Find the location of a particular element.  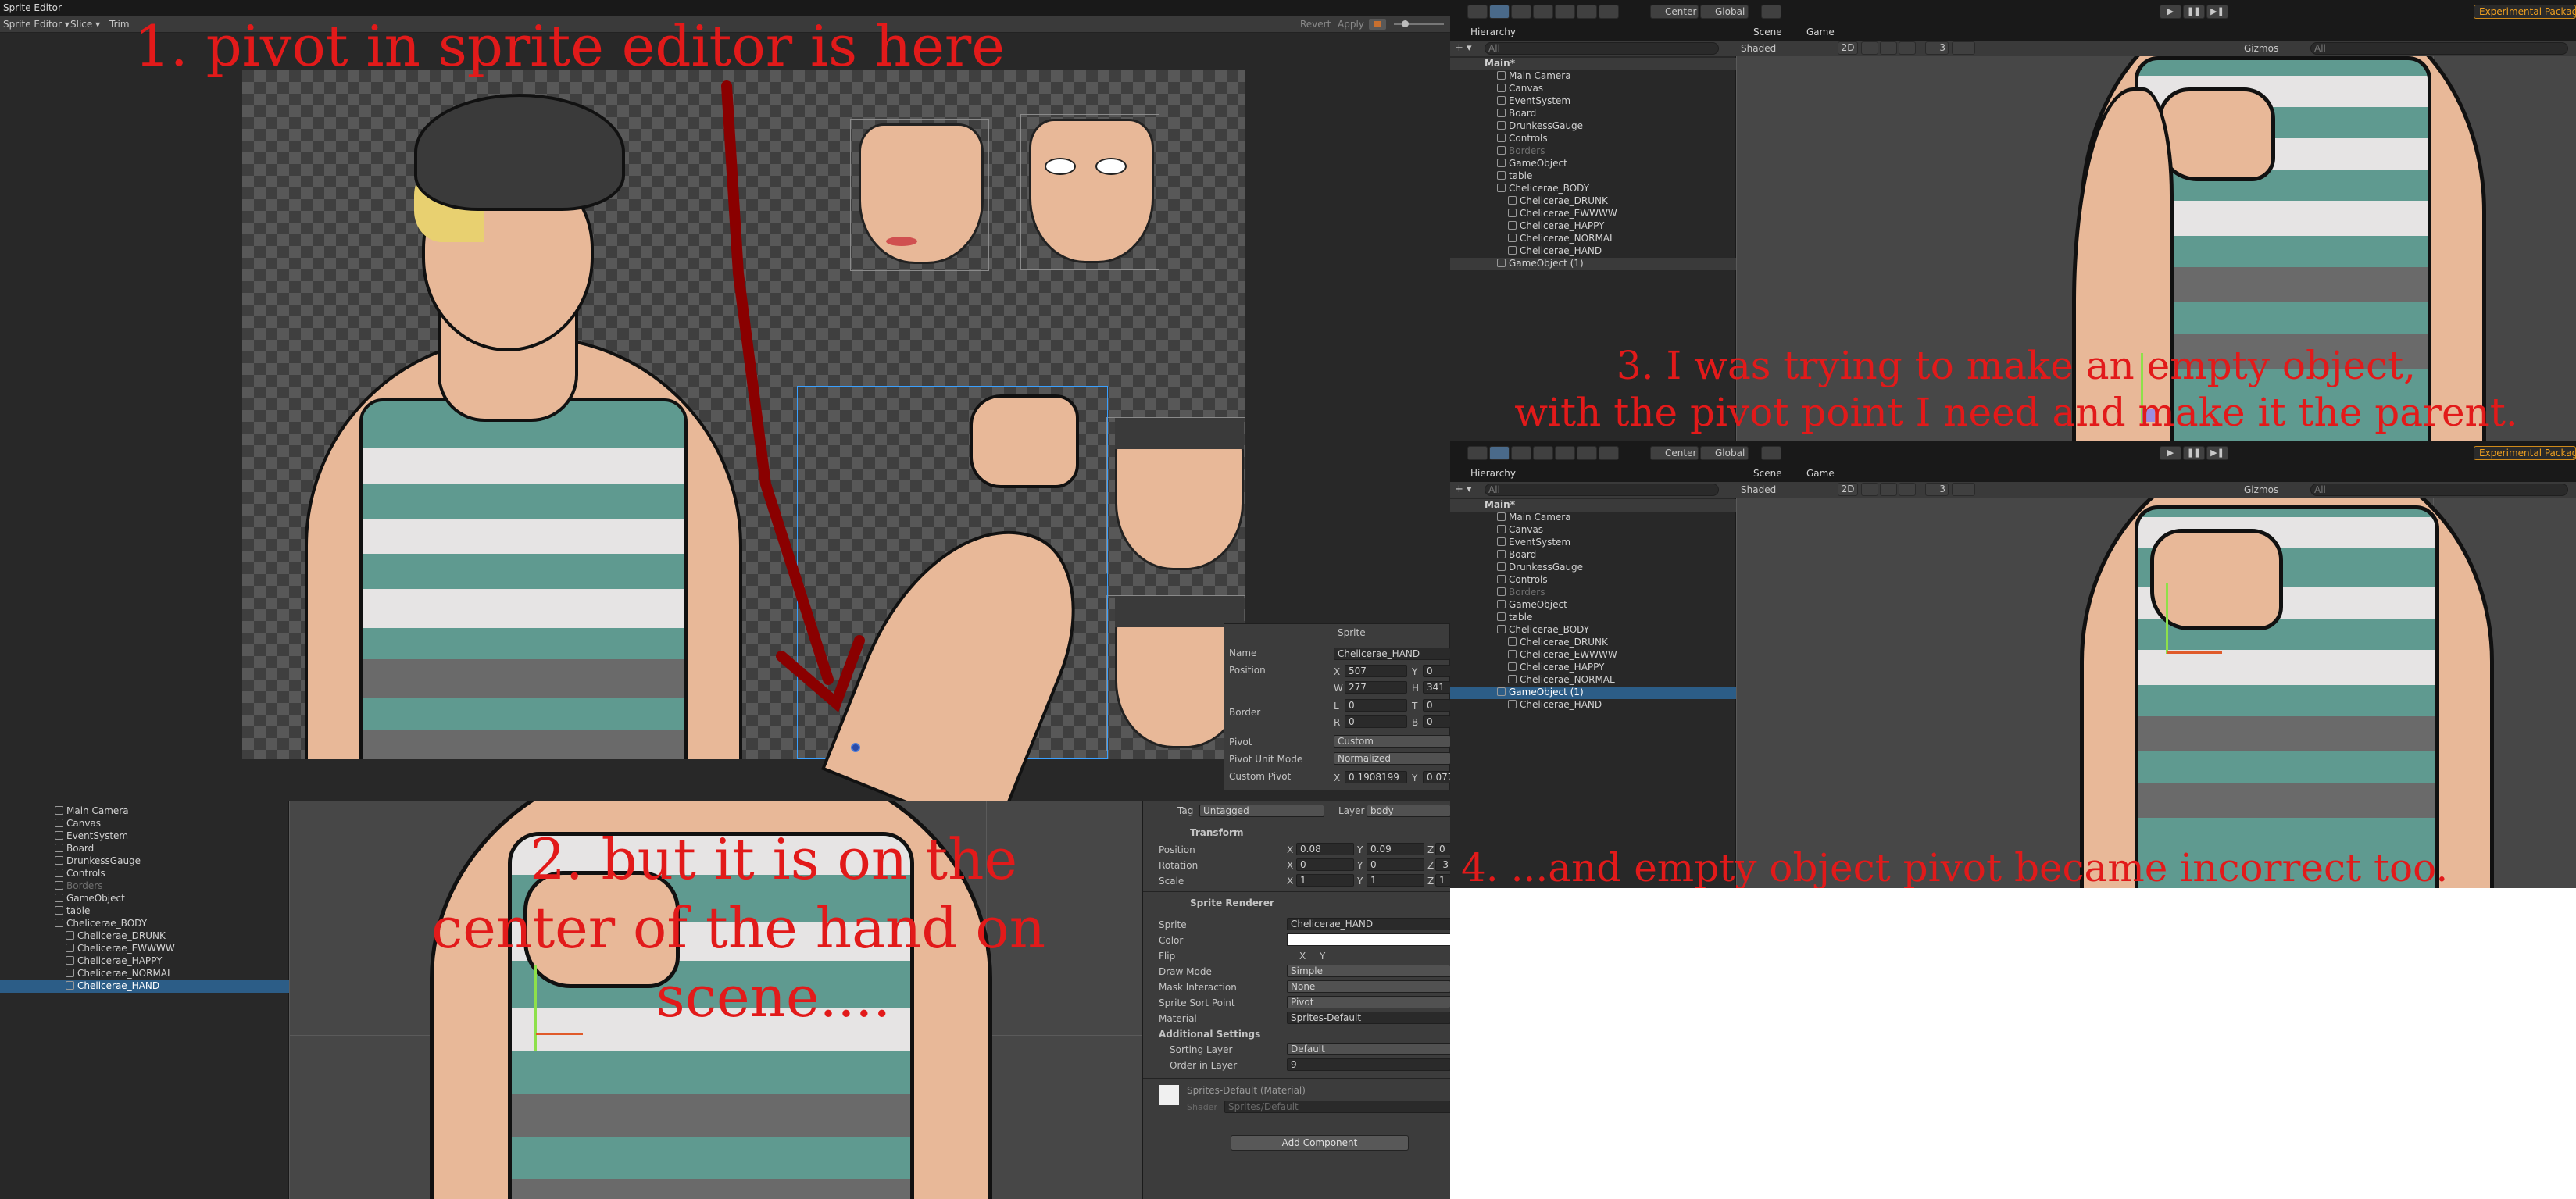

move-gizmo-y-icon is located at coordinates (2167, 618).